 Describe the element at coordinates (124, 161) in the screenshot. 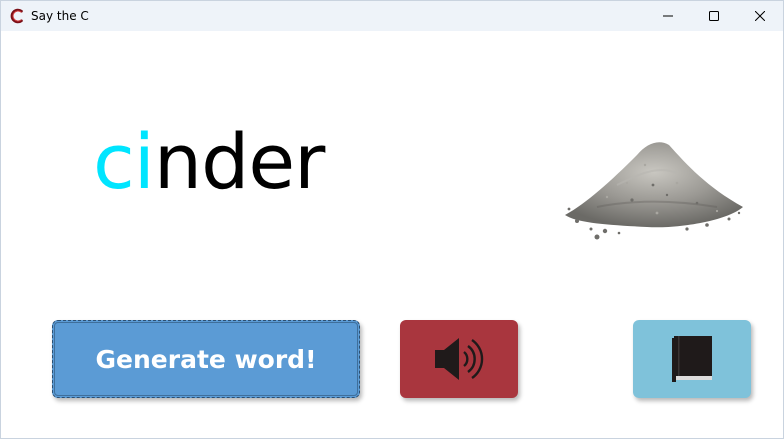

I see `word-highlight: ci` at that location.